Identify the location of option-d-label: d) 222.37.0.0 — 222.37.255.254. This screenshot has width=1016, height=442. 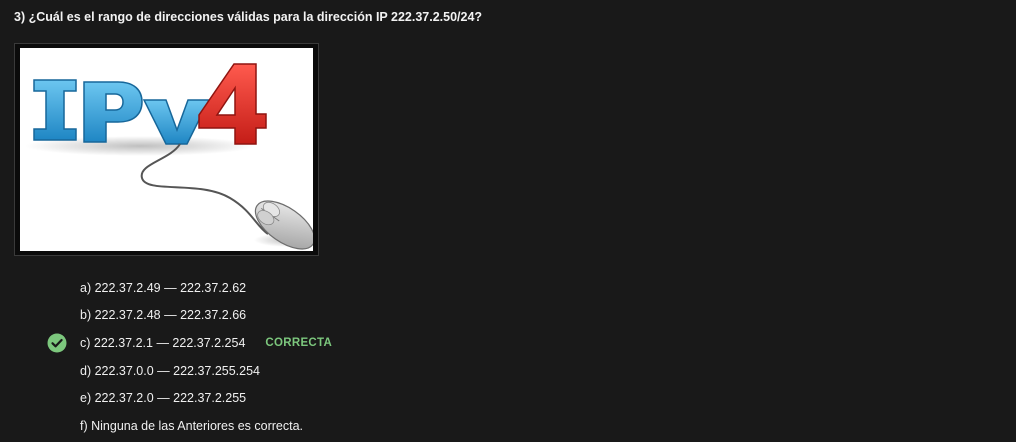
(170, 371).